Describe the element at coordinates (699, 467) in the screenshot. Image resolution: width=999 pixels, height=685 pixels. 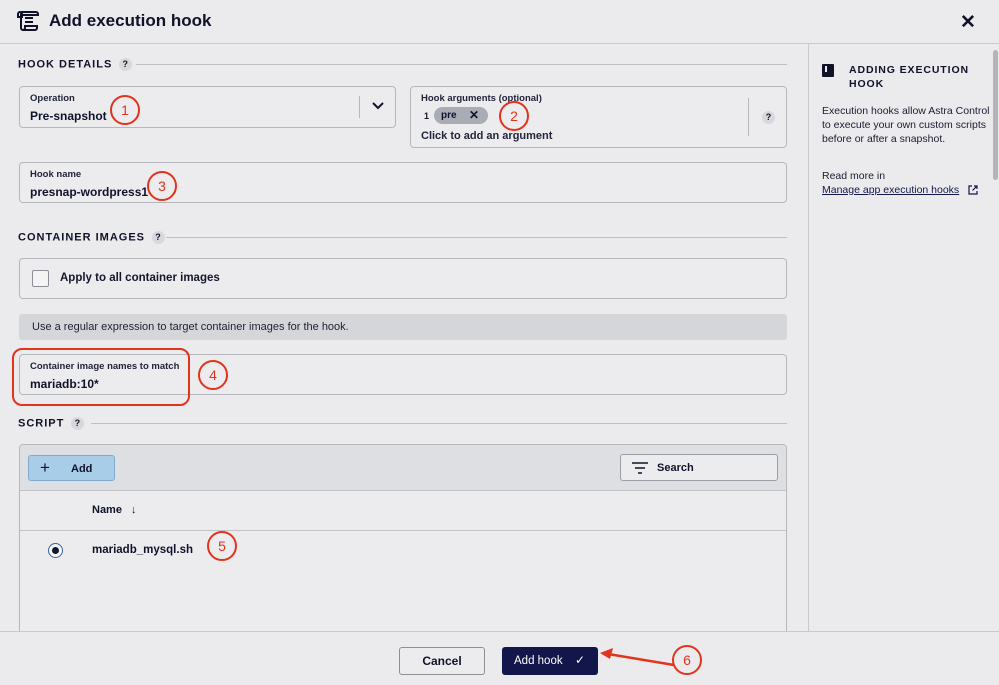
I see `search-button: Search` at that location.